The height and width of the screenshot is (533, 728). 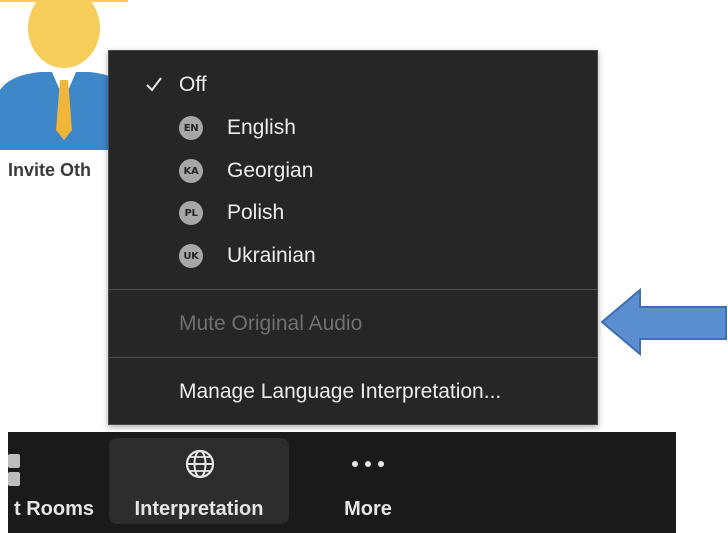 What do you see at coordinates (261, 127) in the screenshot?
I see `language-label: English` at bounding box center [261, 127].